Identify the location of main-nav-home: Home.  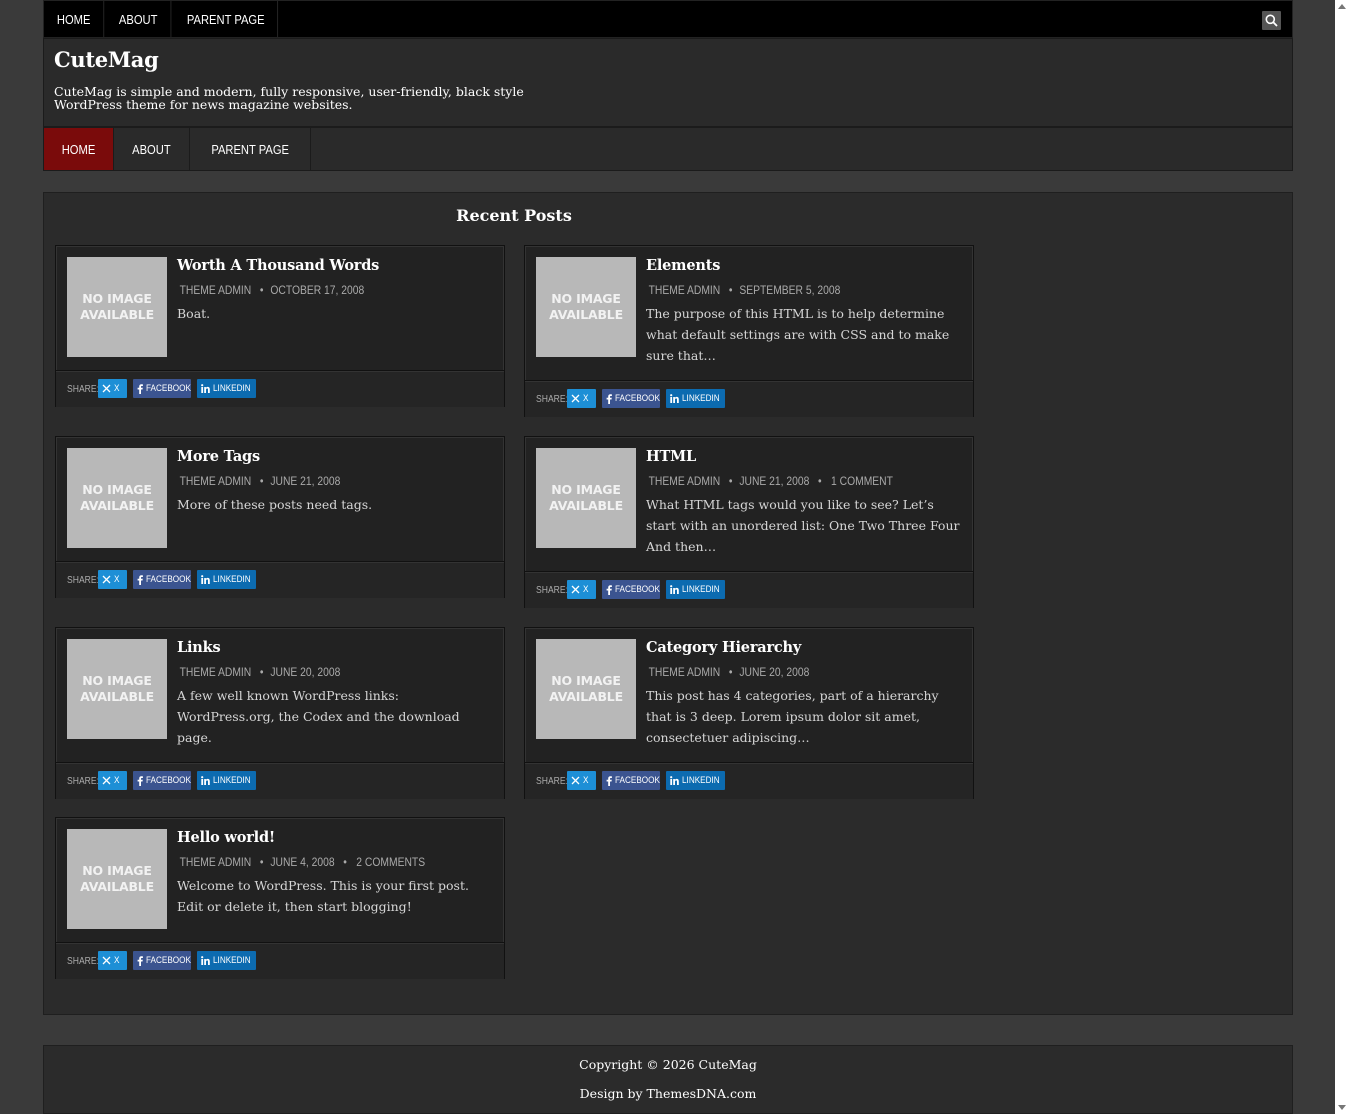
(79, 149).